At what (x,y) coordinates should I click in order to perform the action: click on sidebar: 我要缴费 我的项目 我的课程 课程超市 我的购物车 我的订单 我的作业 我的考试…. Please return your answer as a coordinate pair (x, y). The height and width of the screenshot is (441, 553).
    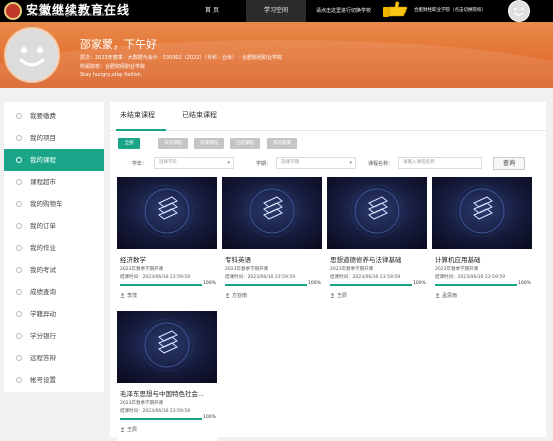
    Looking at the image, I should click on (54, 247).